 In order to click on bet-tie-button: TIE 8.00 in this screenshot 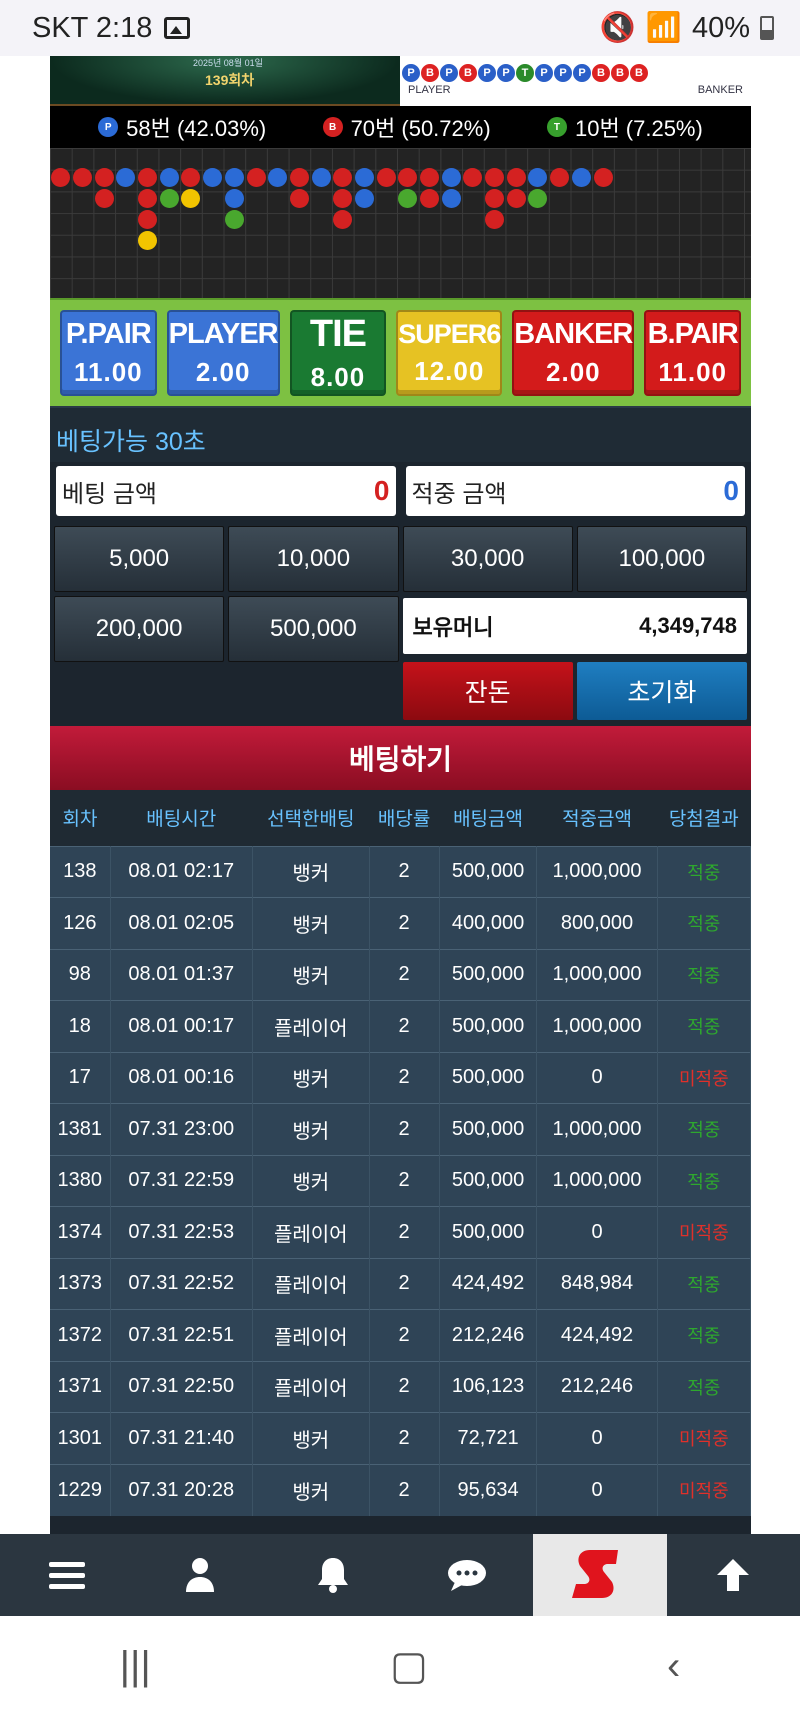, I will do `click(338, 353)`.